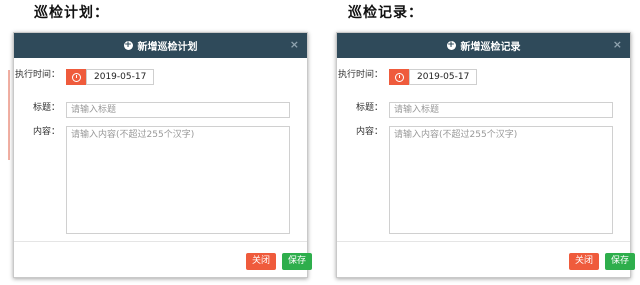 The width and height of the screenshot is (640, 285). Describe the element at coordinates (9, 115) in the screenshot. I see `left-edge-accent` at that location.